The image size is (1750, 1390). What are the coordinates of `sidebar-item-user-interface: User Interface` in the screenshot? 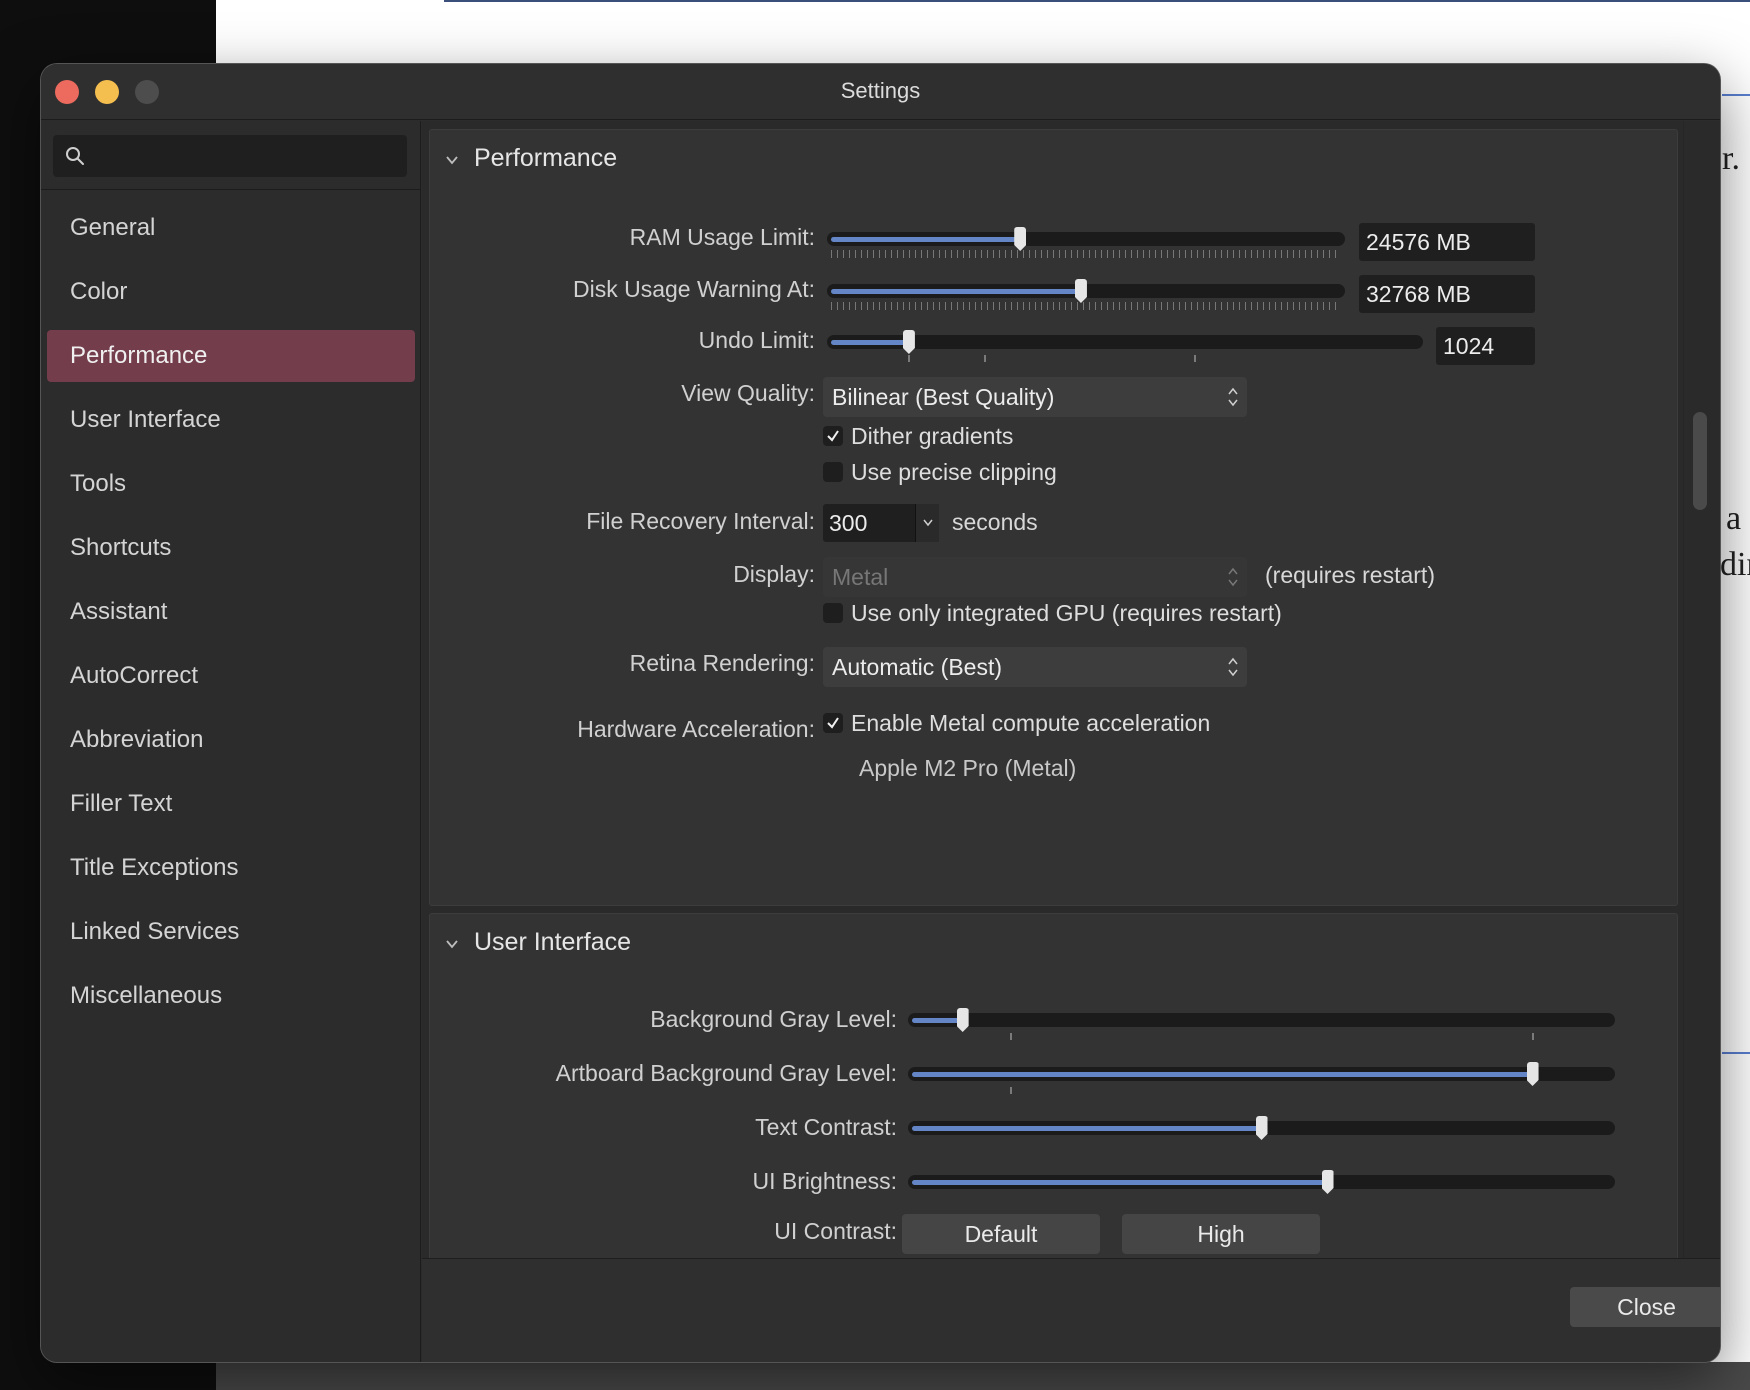 It's located at (231, 420).